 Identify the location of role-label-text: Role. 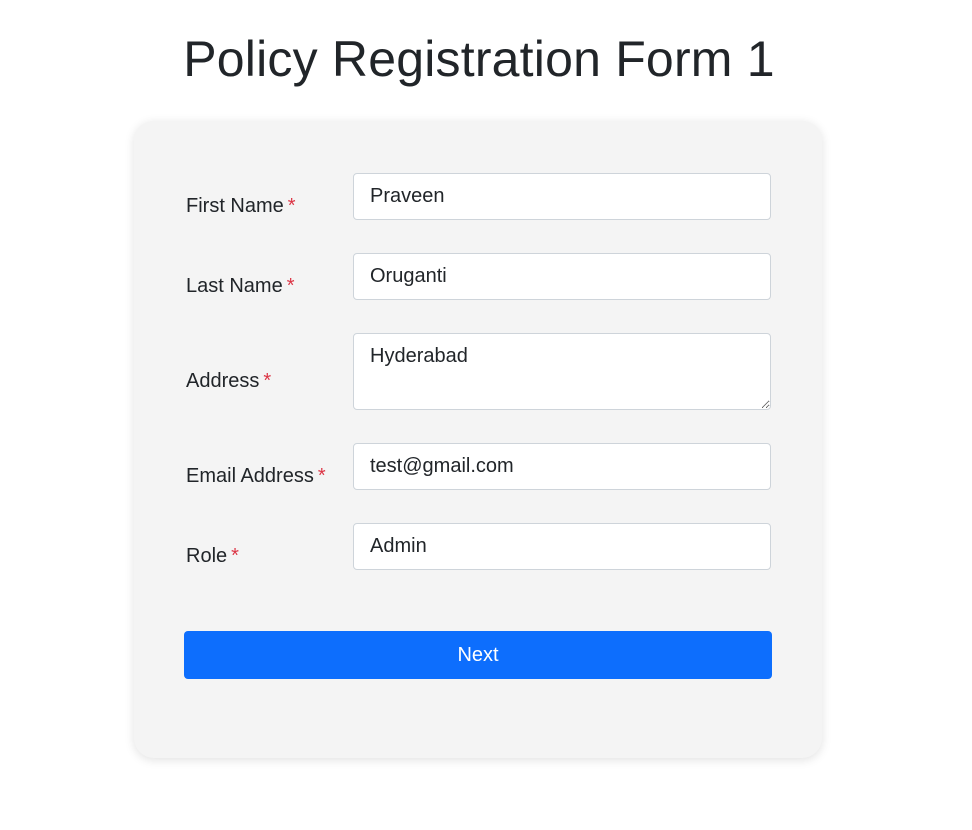
(207, 556).